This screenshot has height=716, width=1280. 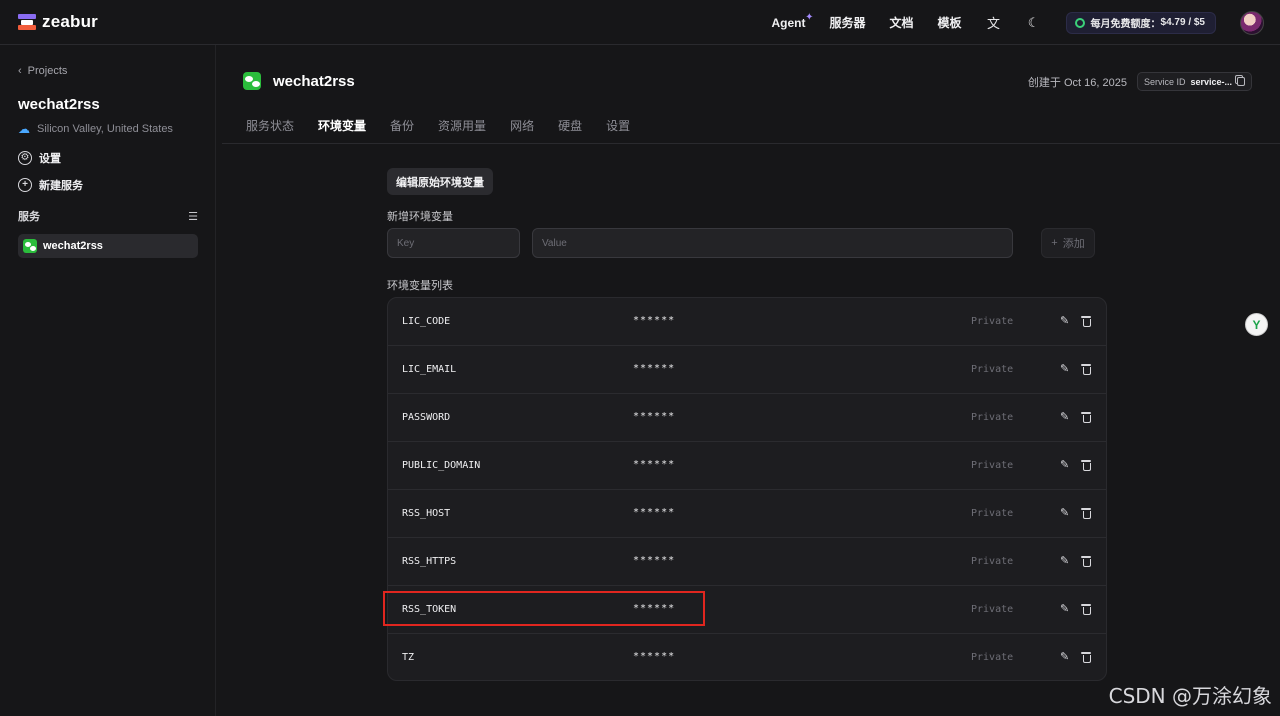 What do you see at coordinates (1241, 81) in the screenshot?
I see `copy-icon` at bounding box center [1241, 81].